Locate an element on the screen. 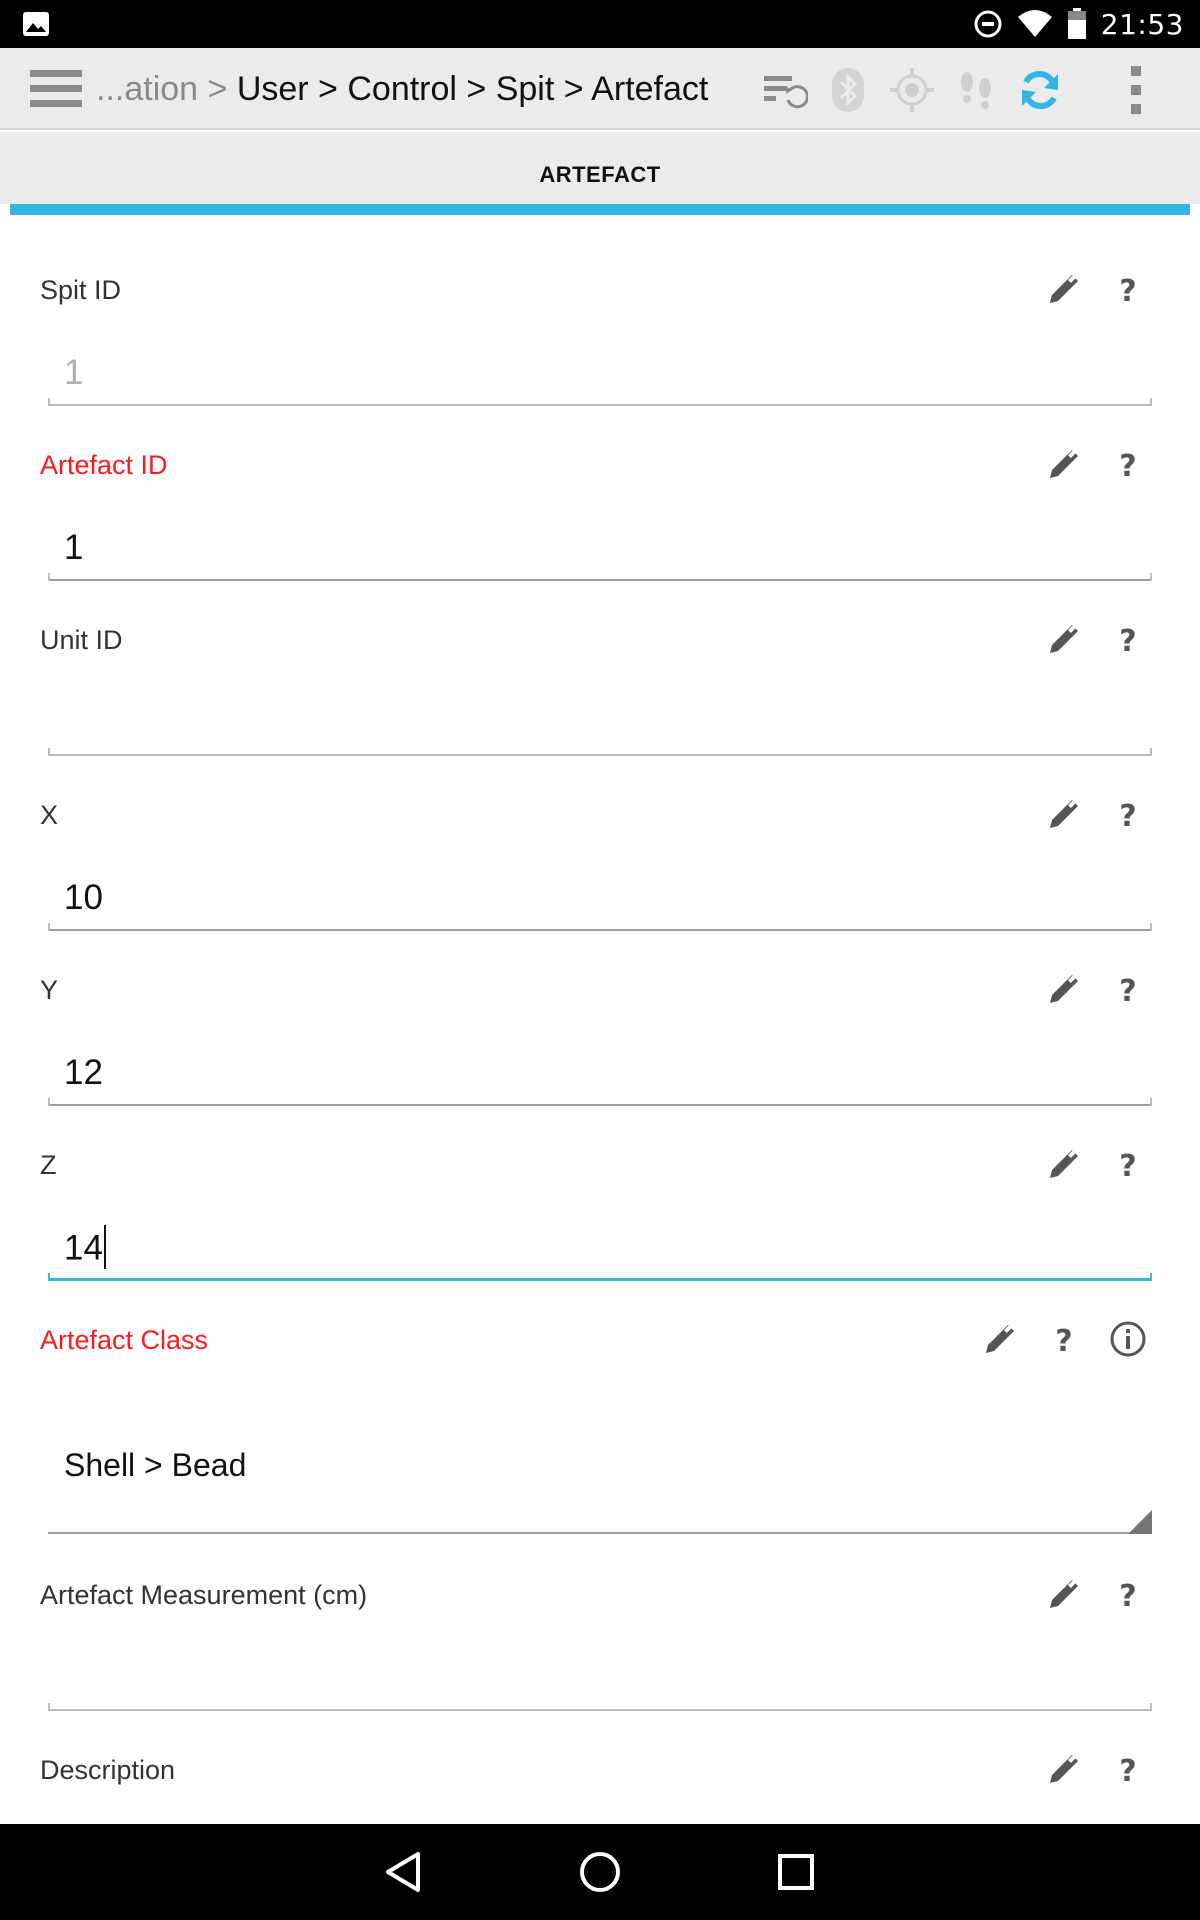  spit-id-label: Spit ID is located at coordinates (81, 290).